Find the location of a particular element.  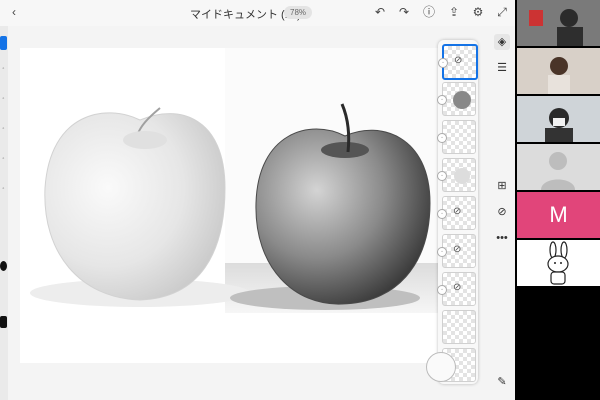

left-toolbar: ◦ ◦ ◦ ◦ ◦ is located at coordinates (4, 213).